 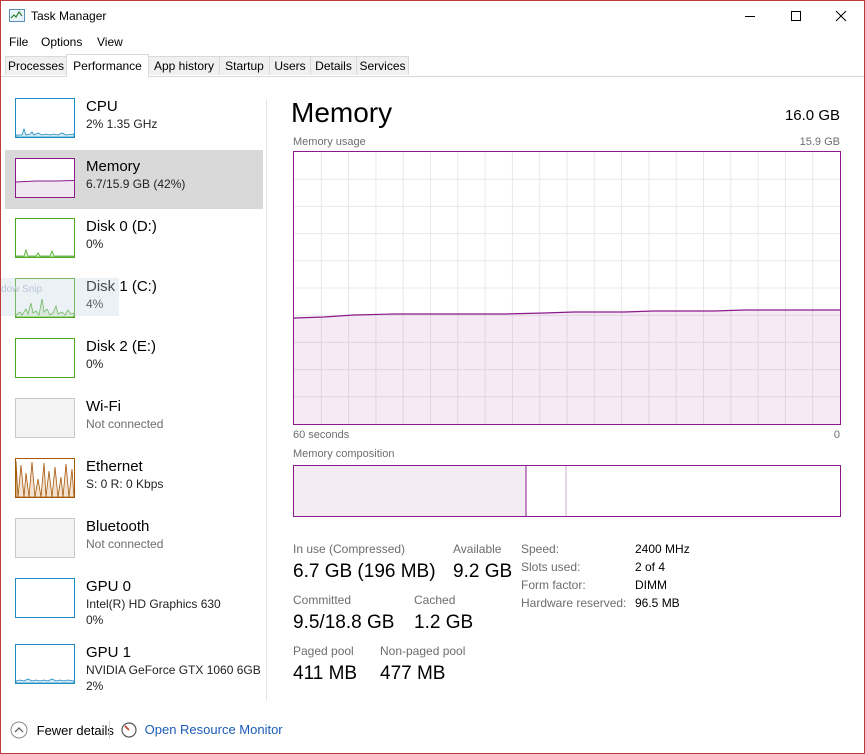 I want to click on tab-details: Details, so click(x=333, y=65).